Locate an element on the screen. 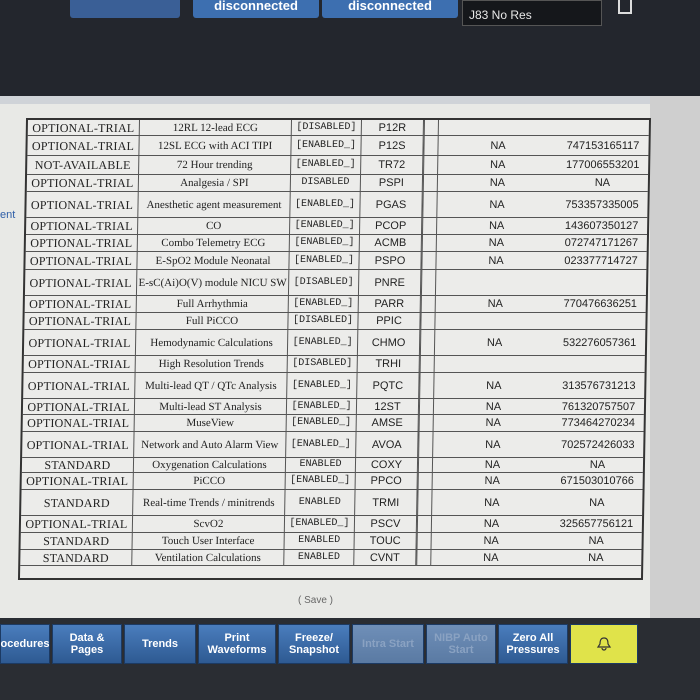  monitor-bezel is located at coordinates (675, 398).